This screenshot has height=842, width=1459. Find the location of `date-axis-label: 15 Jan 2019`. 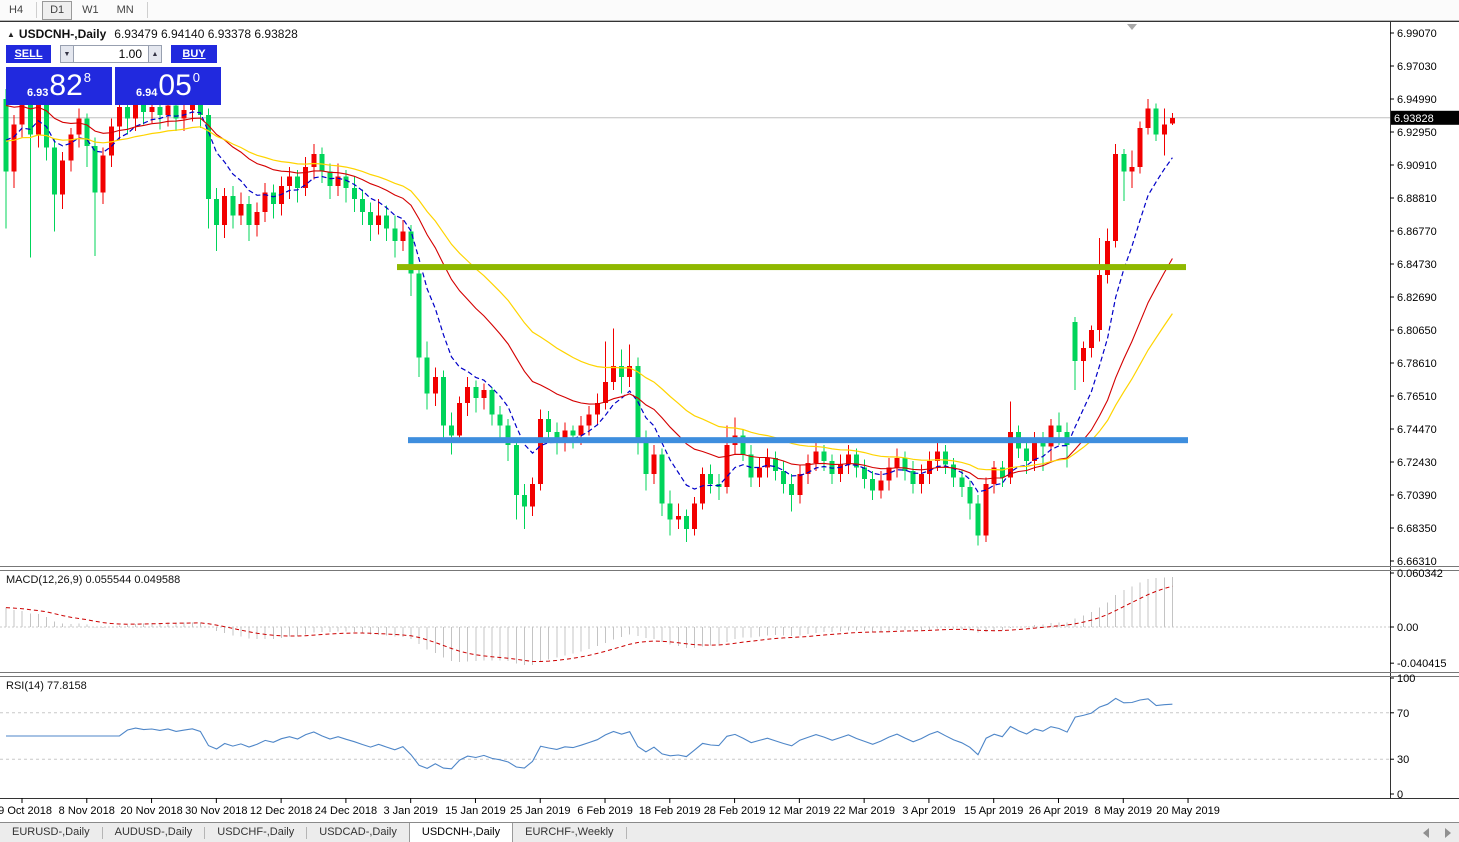

date-axis-label: 15 Jan 2019 is located at coordinates (475, 811).